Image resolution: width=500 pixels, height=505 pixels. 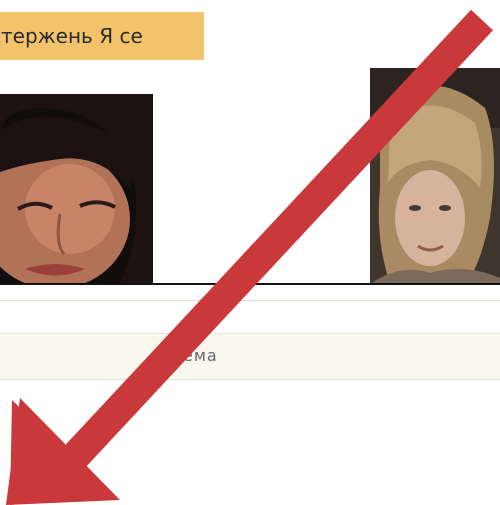 I want to click on profile-photo-left, so click(x=76, y=189).